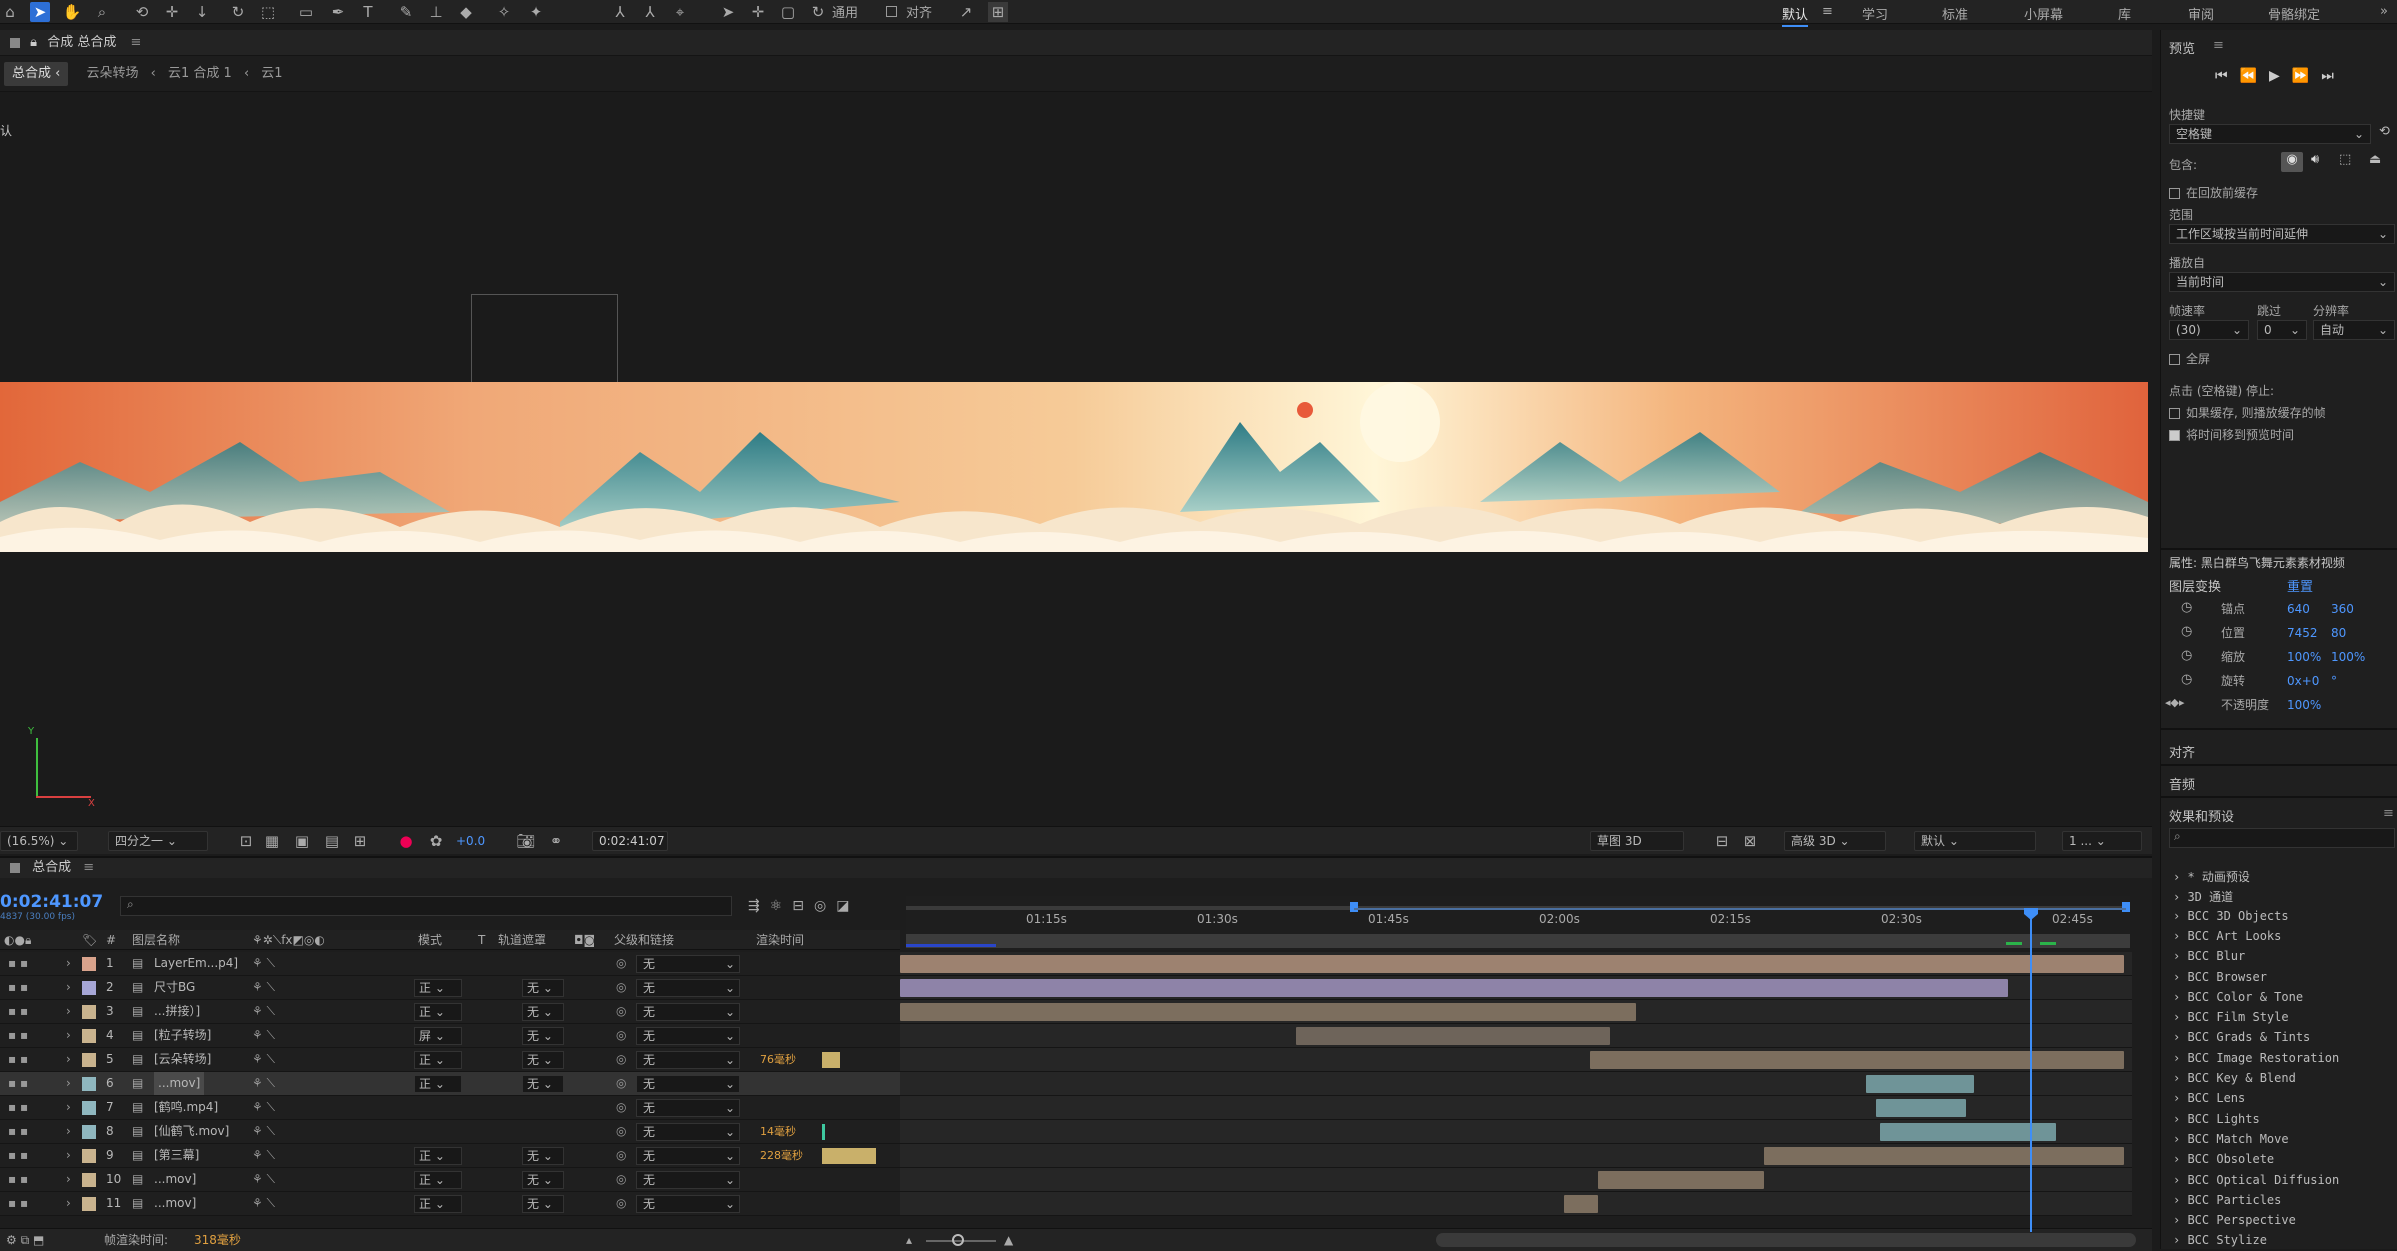 The image size is (2397, 1251). What do you see at coordinates (630, 841) in the screenshot?
I see `viewer-timecode: 0:02:41:07` at bounding box center [630, 841].